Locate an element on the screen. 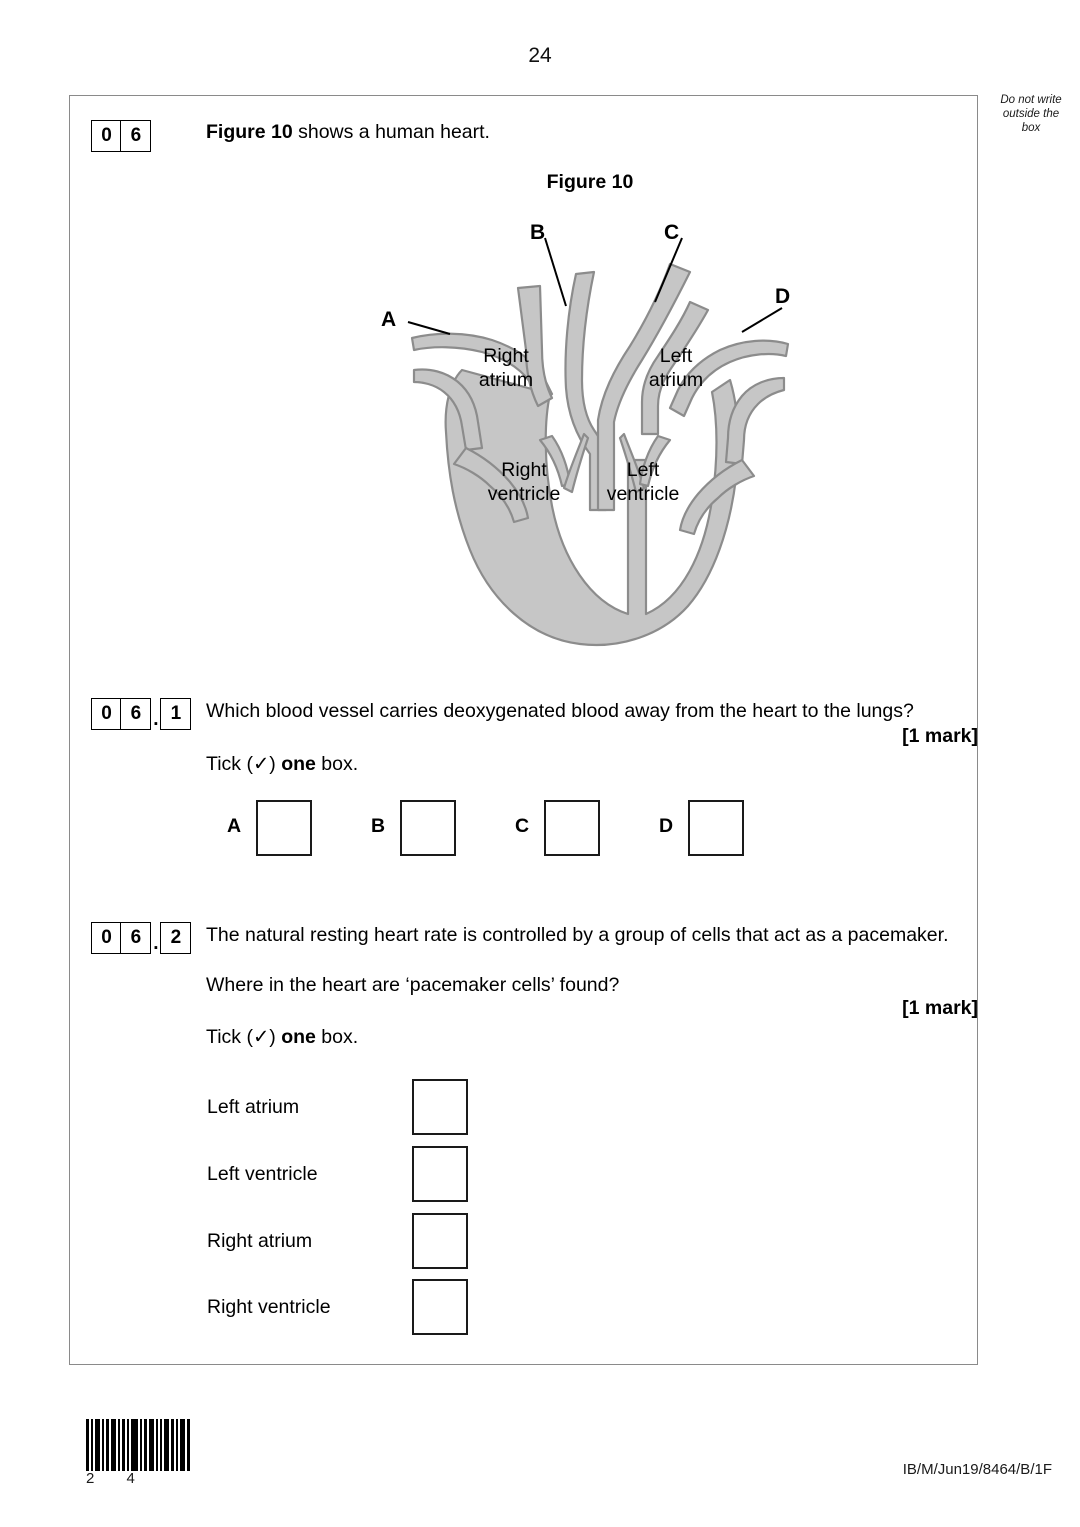  question-digit-0: 0 is located at coordinates (106, 136).